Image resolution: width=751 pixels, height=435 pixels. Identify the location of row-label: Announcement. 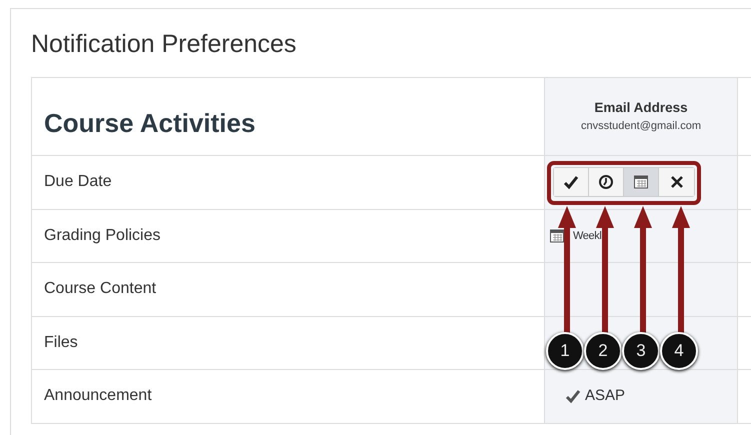
(98, 396).